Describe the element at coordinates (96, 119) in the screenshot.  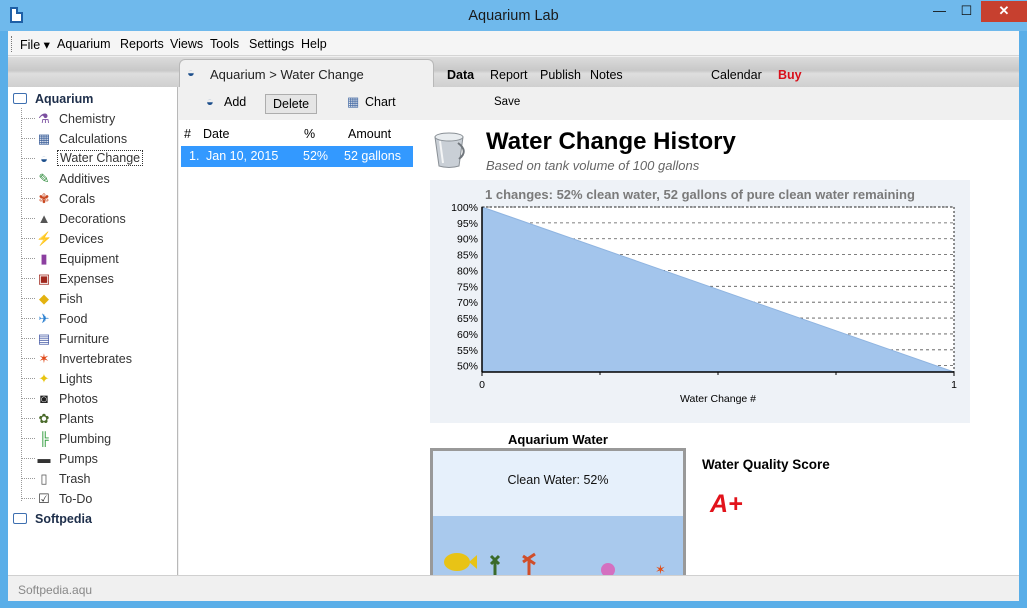
I see `sidebar-item-chemistry: ⚗ Chemistry` at that location.